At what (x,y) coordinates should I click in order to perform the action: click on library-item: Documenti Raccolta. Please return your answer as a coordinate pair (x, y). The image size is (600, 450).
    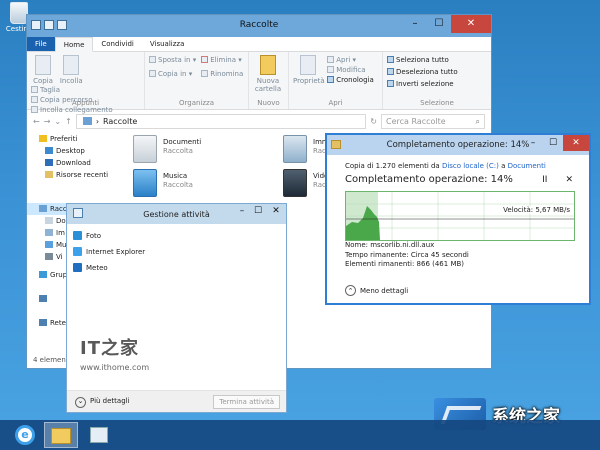
    Looking at the image, I should click on (198, 150).